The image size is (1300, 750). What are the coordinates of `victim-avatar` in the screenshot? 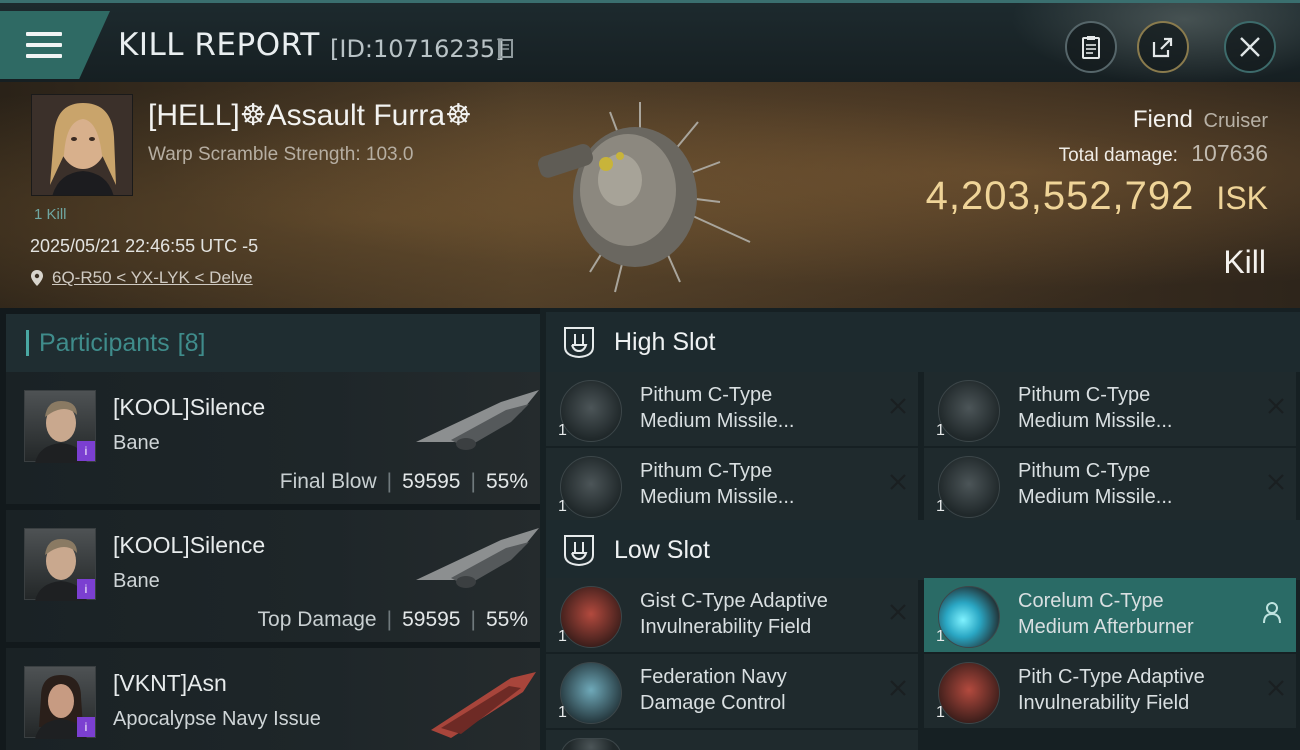 It's located at (82, 145).